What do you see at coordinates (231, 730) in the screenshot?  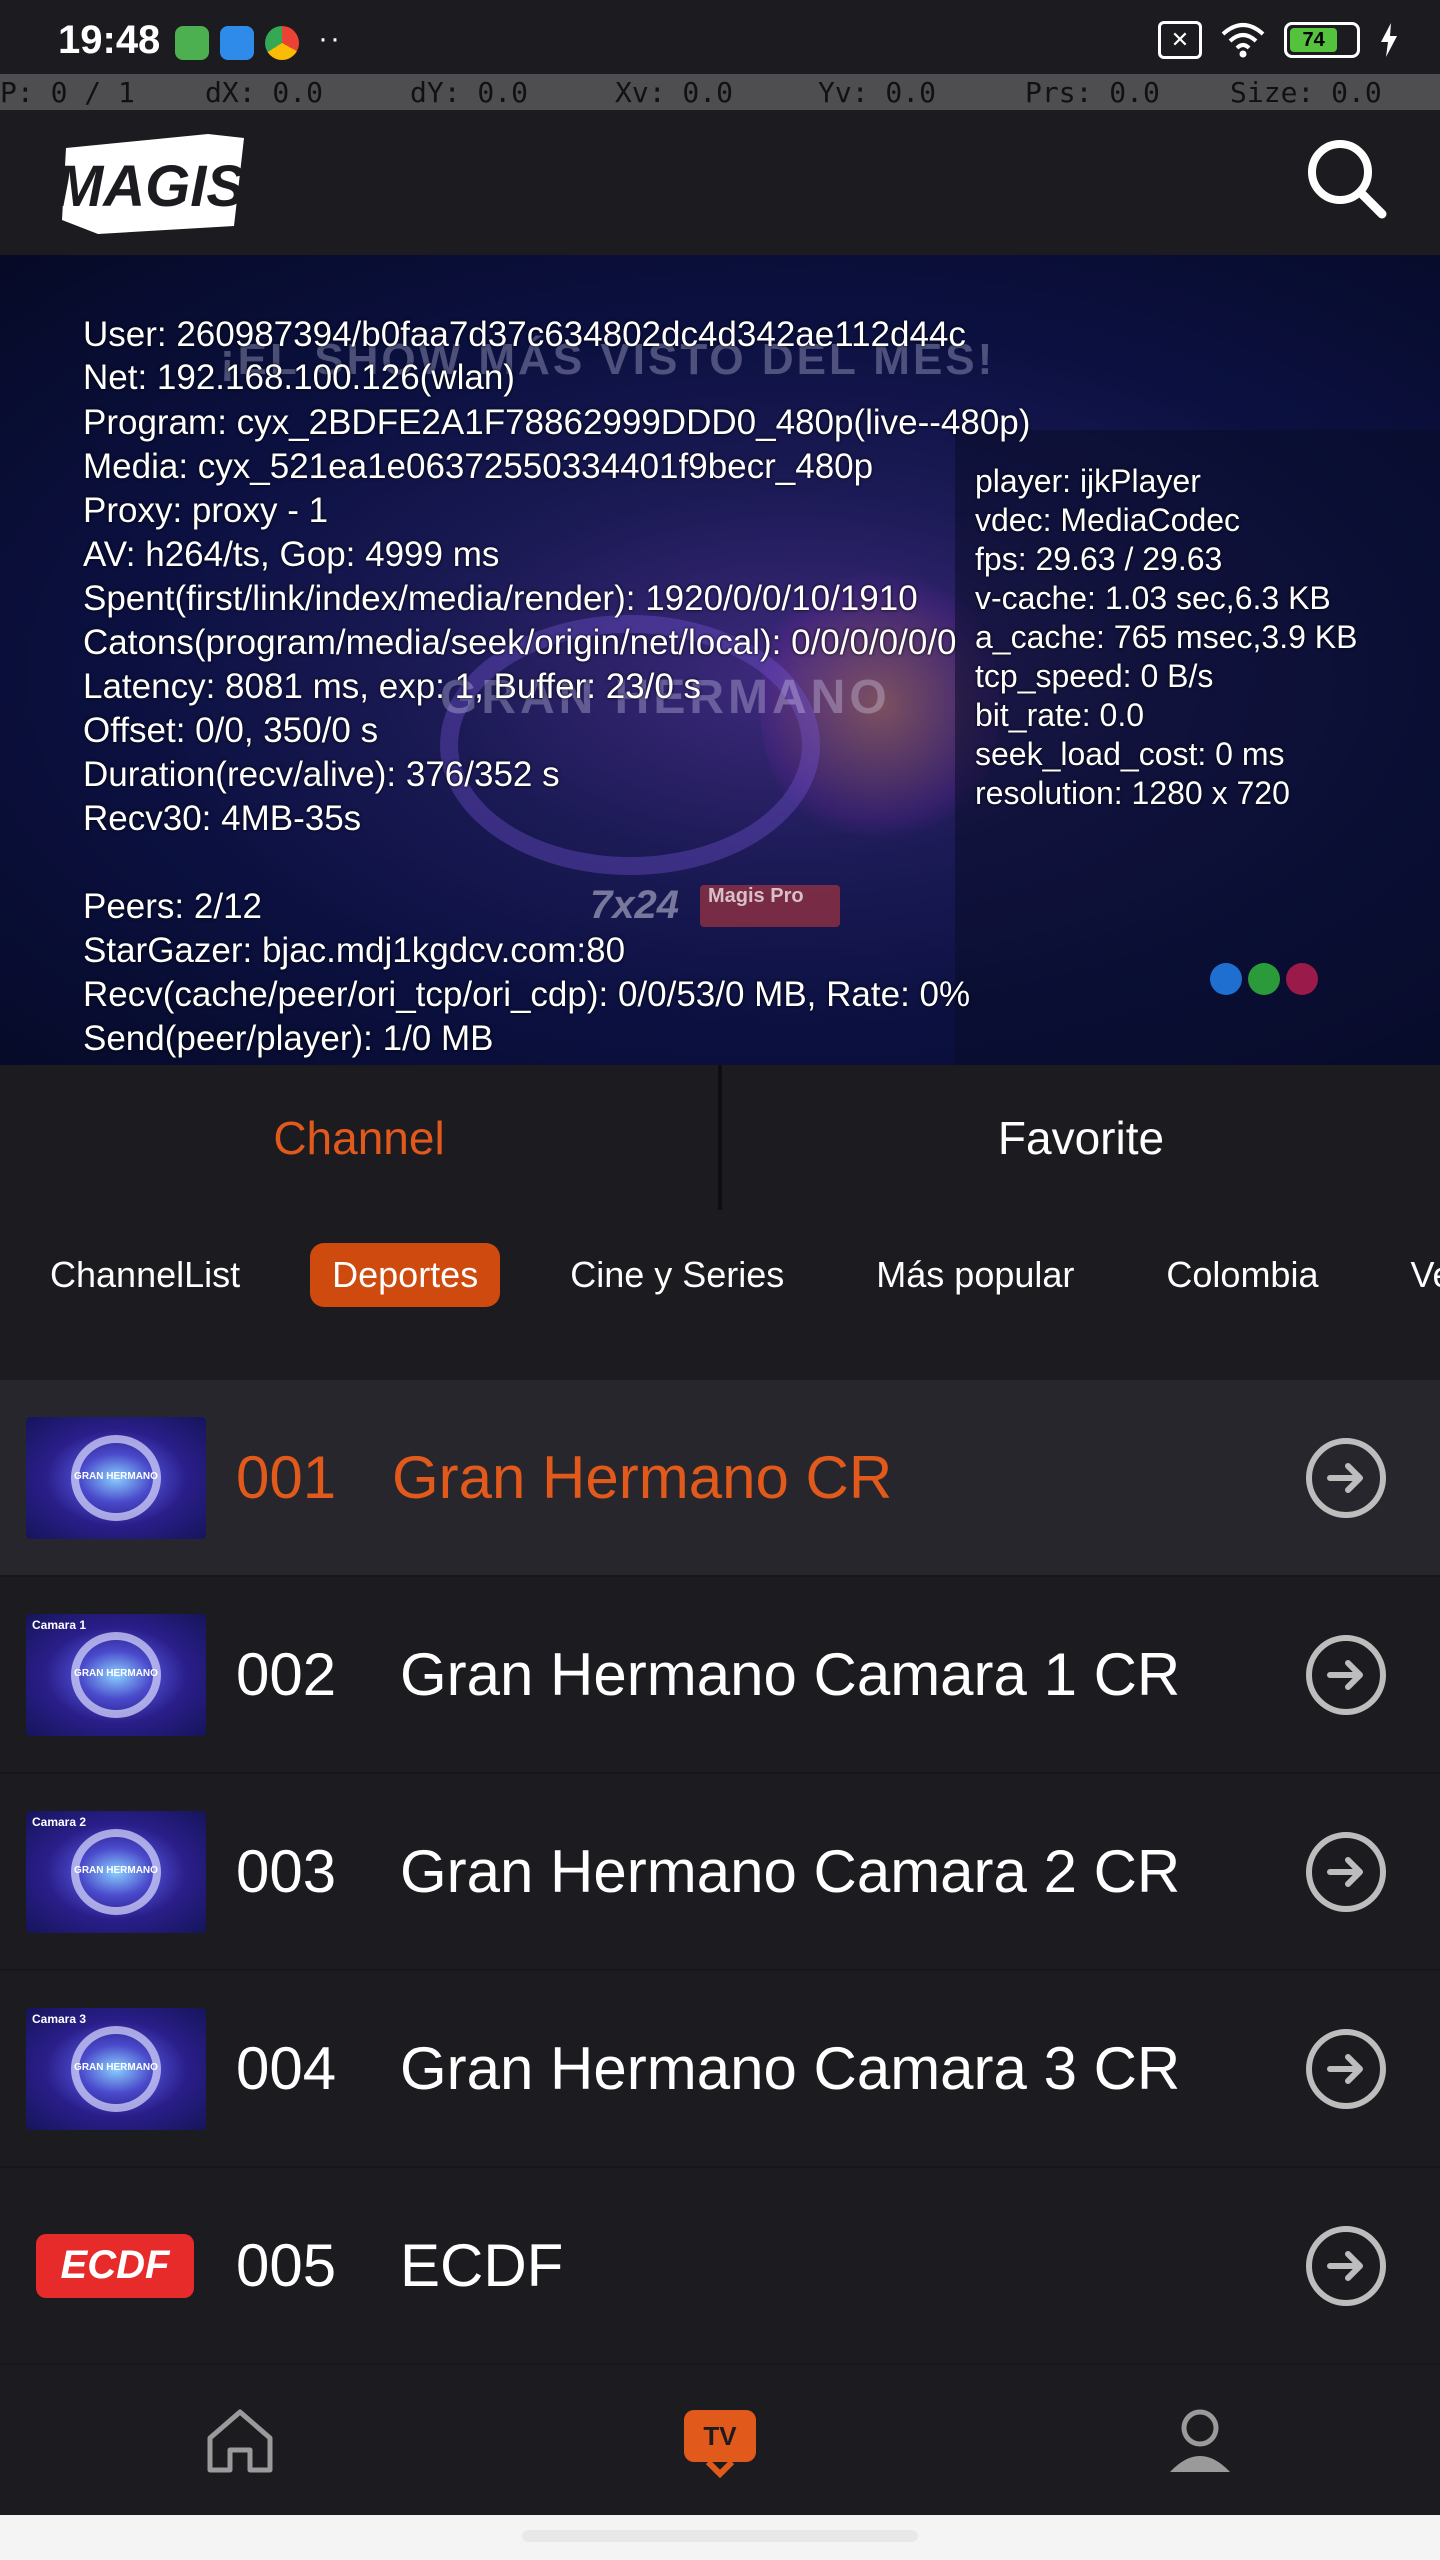 I see `debug-offset: Offset: 0/0, 350/0 s` at bounding box center [231, 730].